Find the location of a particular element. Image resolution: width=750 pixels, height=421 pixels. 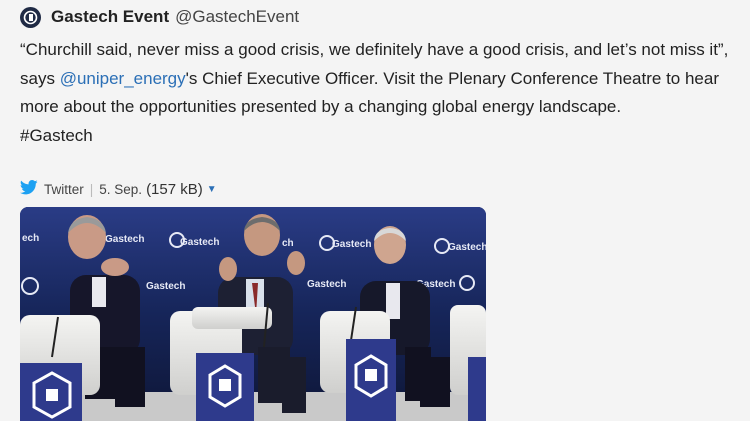

hashtag-link: #Gastech is located at coordinates (56, 135).